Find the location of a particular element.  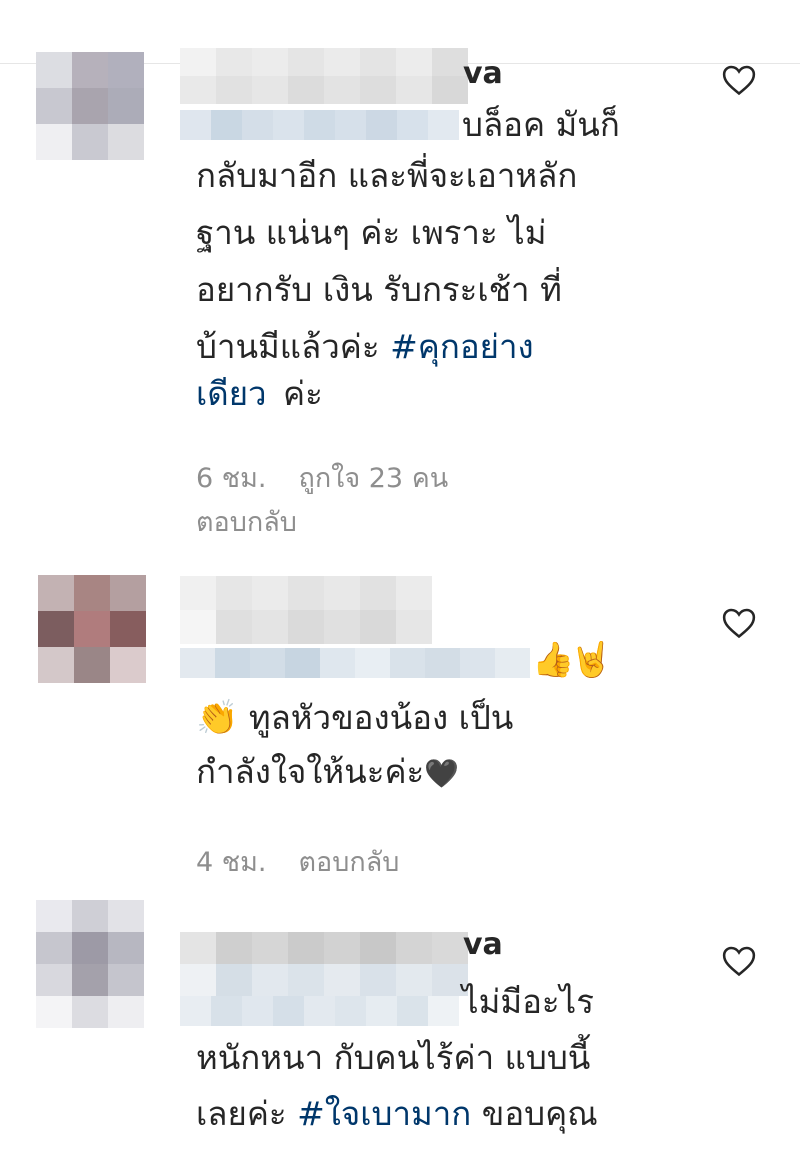

comment-meta: 6 ชม. ถูกใจ 23 คน is located at coordinates (338, 479).